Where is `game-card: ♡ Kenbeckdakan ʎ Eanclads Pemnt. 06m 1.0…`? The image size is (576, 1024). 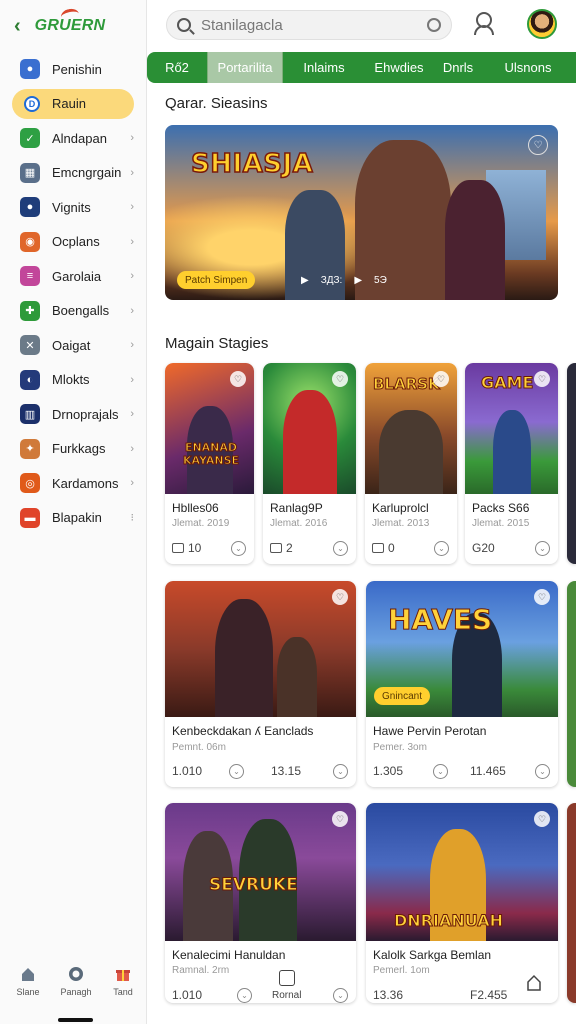 game-card: ♡ Kenbeckdakan ʎ Eanclads Pemnt. 06m 1.0… is located at coordinates (260, 684).